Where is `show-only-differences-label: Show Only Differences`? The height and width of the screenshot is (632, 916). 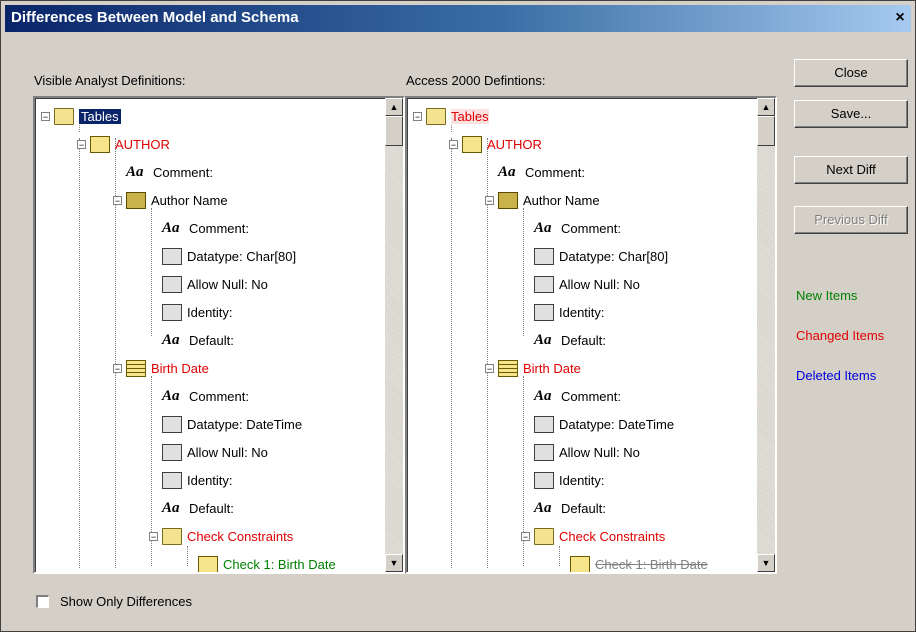
show-only-differences-label: Show Only Differences is located at coordinates (126, 601).